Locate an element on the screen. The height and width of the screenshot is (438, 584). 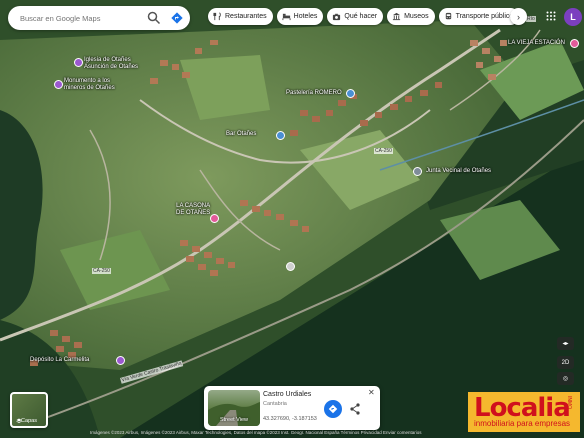
chip-hoteles-label: Hoteles is located at coordinates (305, 16).